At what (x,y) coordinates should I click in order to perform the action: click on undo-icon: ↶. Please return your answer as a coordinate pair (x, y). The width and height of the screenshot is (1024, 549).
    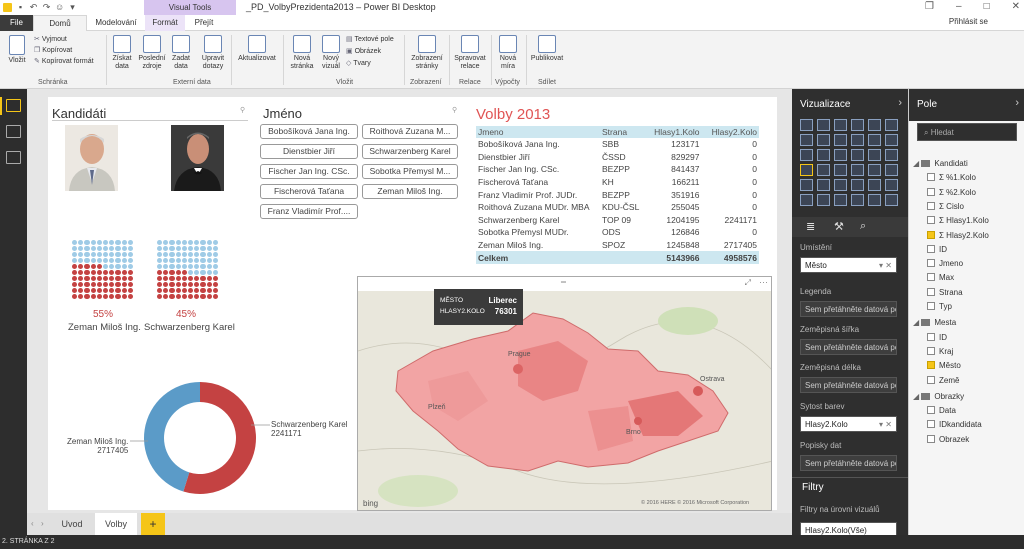
    Looking at the image, I should click on (33, 7).